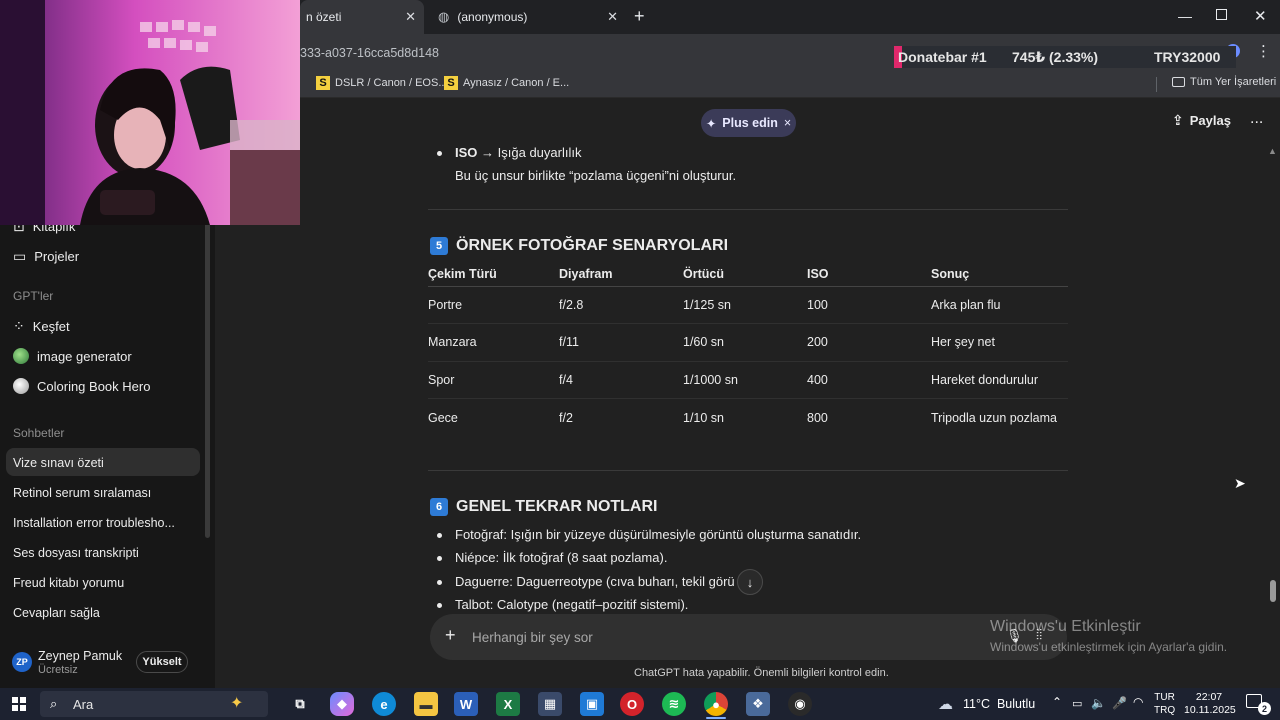 The width and height of the screenshot is (1280, 720). Describe the element at coordinates (493, 274) in the screenshot. I see `column-header: Çekim Türü` at that location.